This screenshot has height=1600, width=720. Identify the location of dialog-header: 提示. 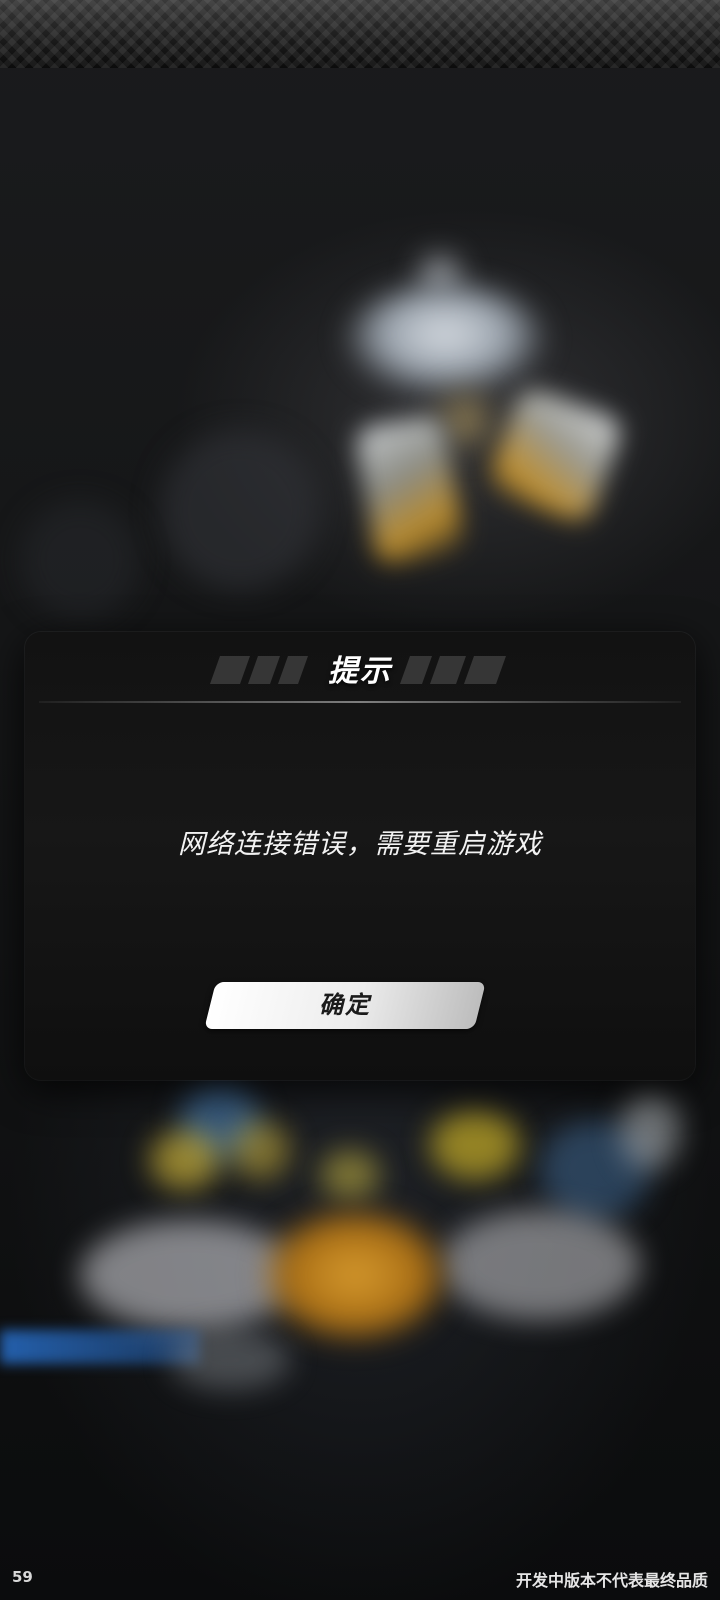
(360, 667).